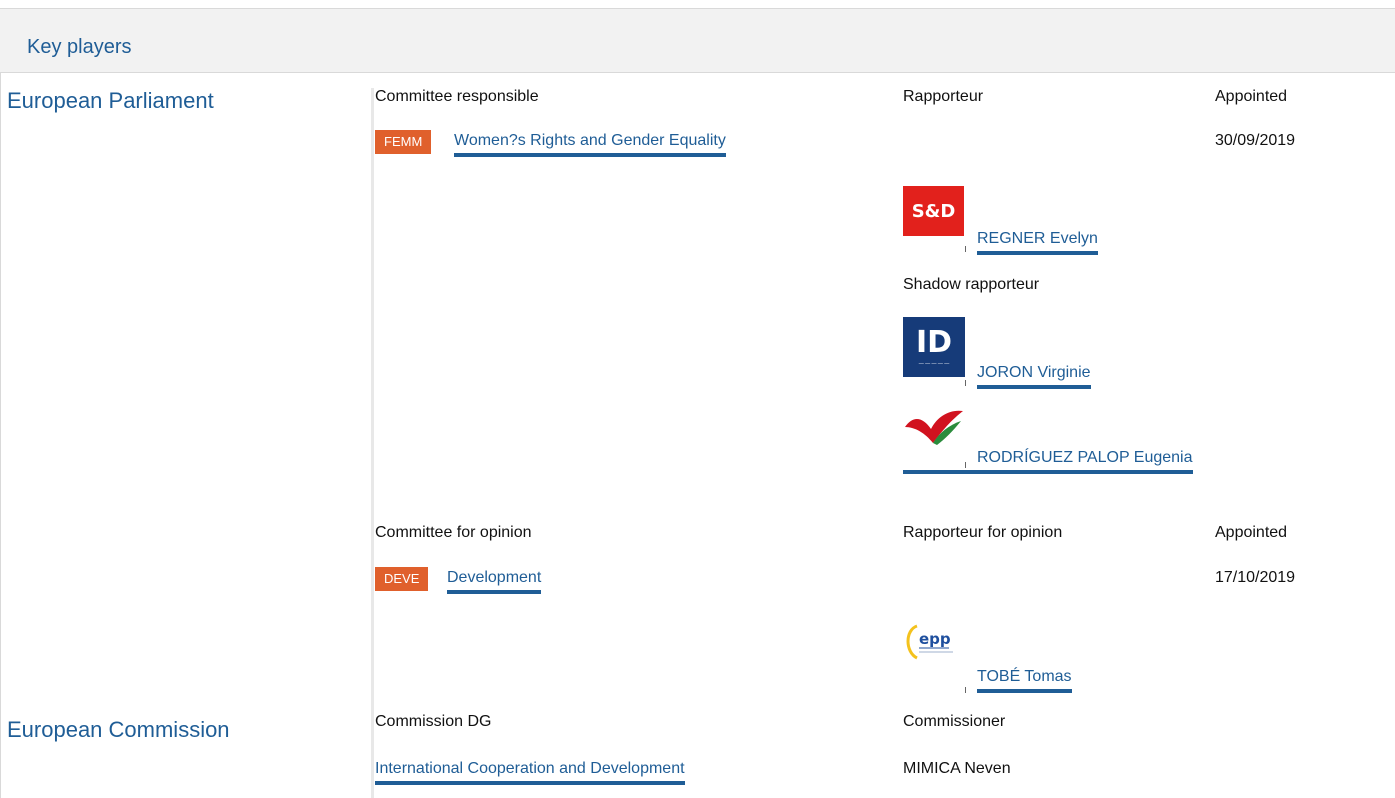 This screenshot has height=798, width=1395. I want to click on header-appointed: Appointed, so click(1251, 96).